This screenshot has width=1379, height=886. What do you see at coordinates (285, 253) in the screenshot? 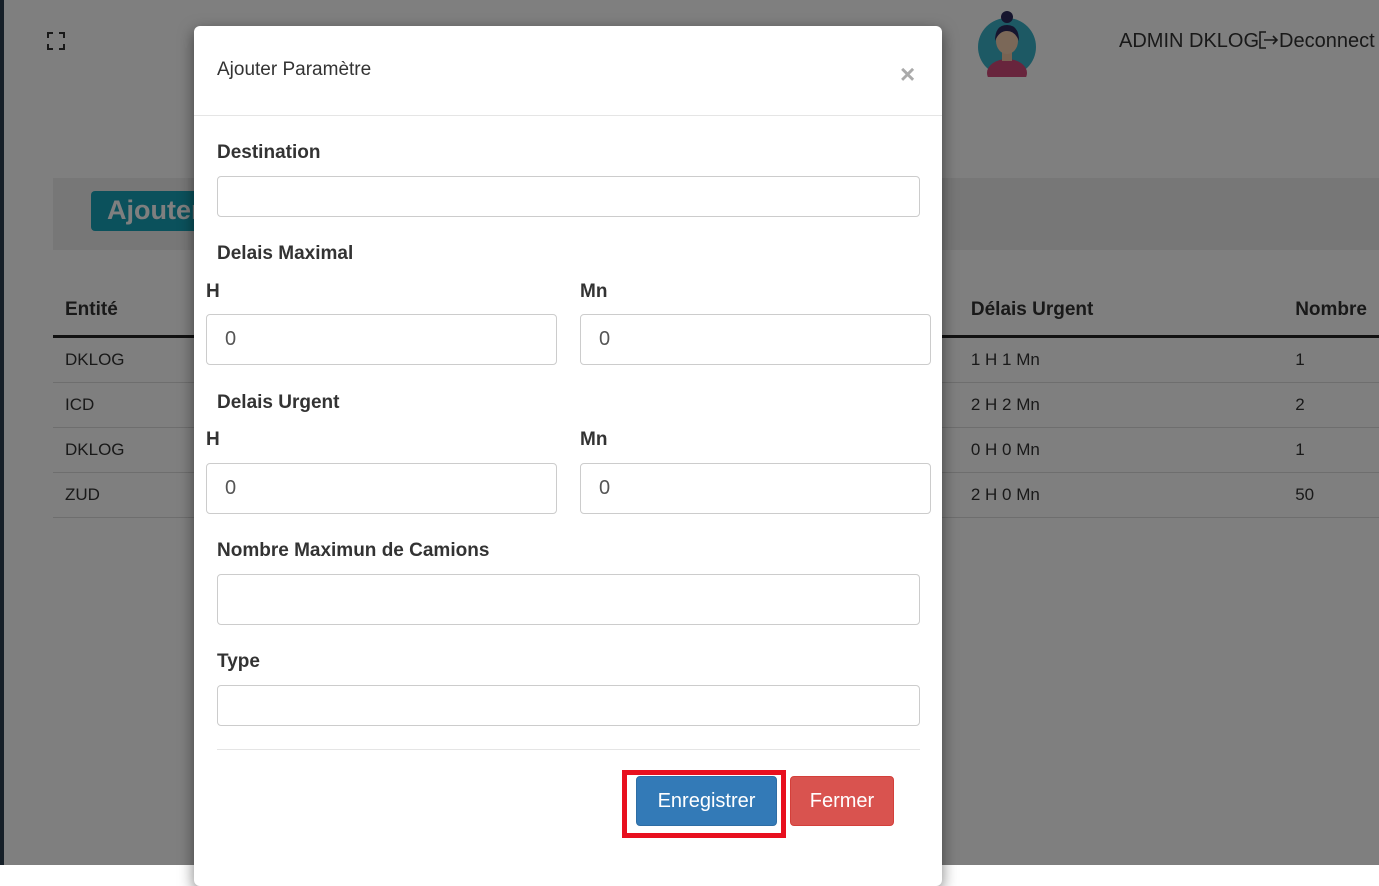
I see `max-delay-label: Delais Maximal` at bounding box center [285, 253].